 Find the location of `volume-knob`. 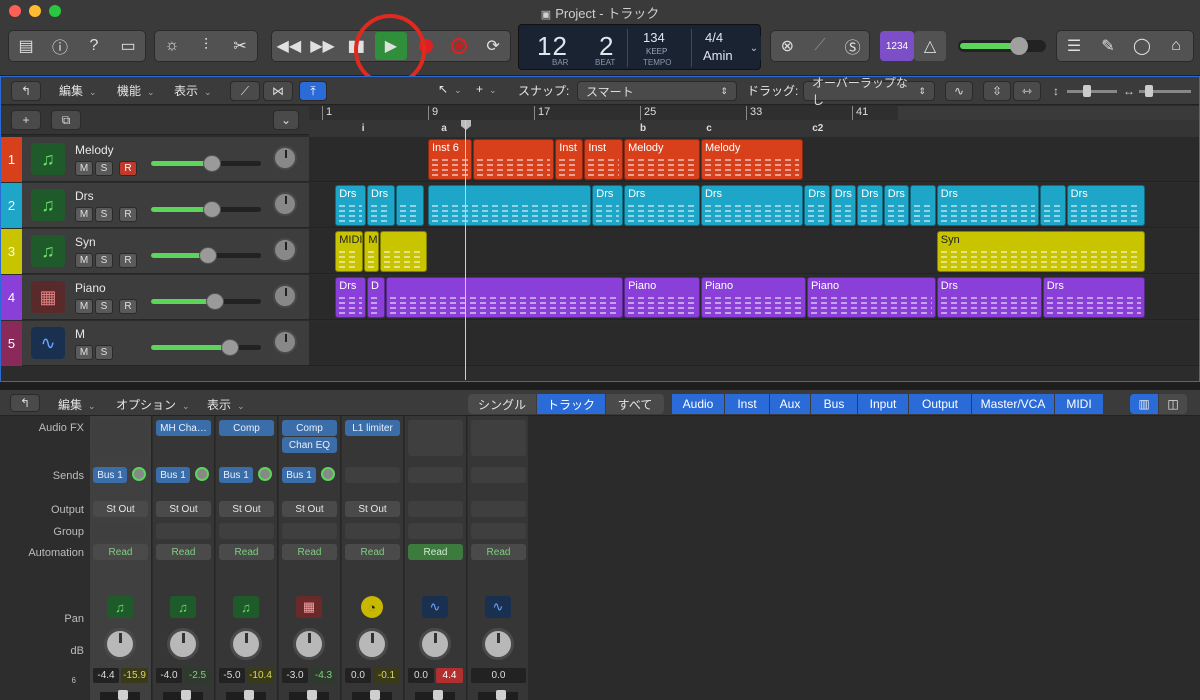

volume-knob is located at coordinates (211, 209).